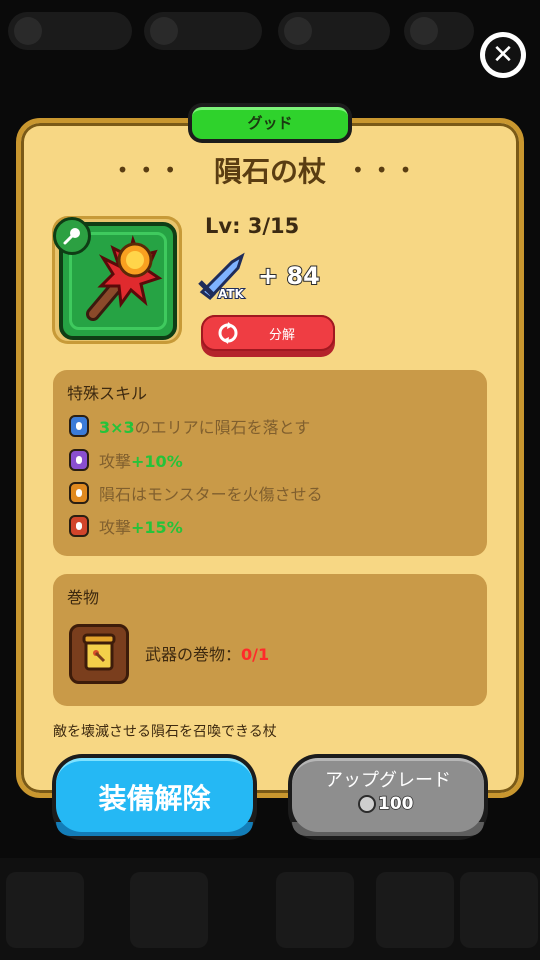 This screenshot has width=540, height=960. What do you see at coordinates (268, 336) in the screenshot?
I see `dismantle-button: 分解` at bounding box center [268, 336].